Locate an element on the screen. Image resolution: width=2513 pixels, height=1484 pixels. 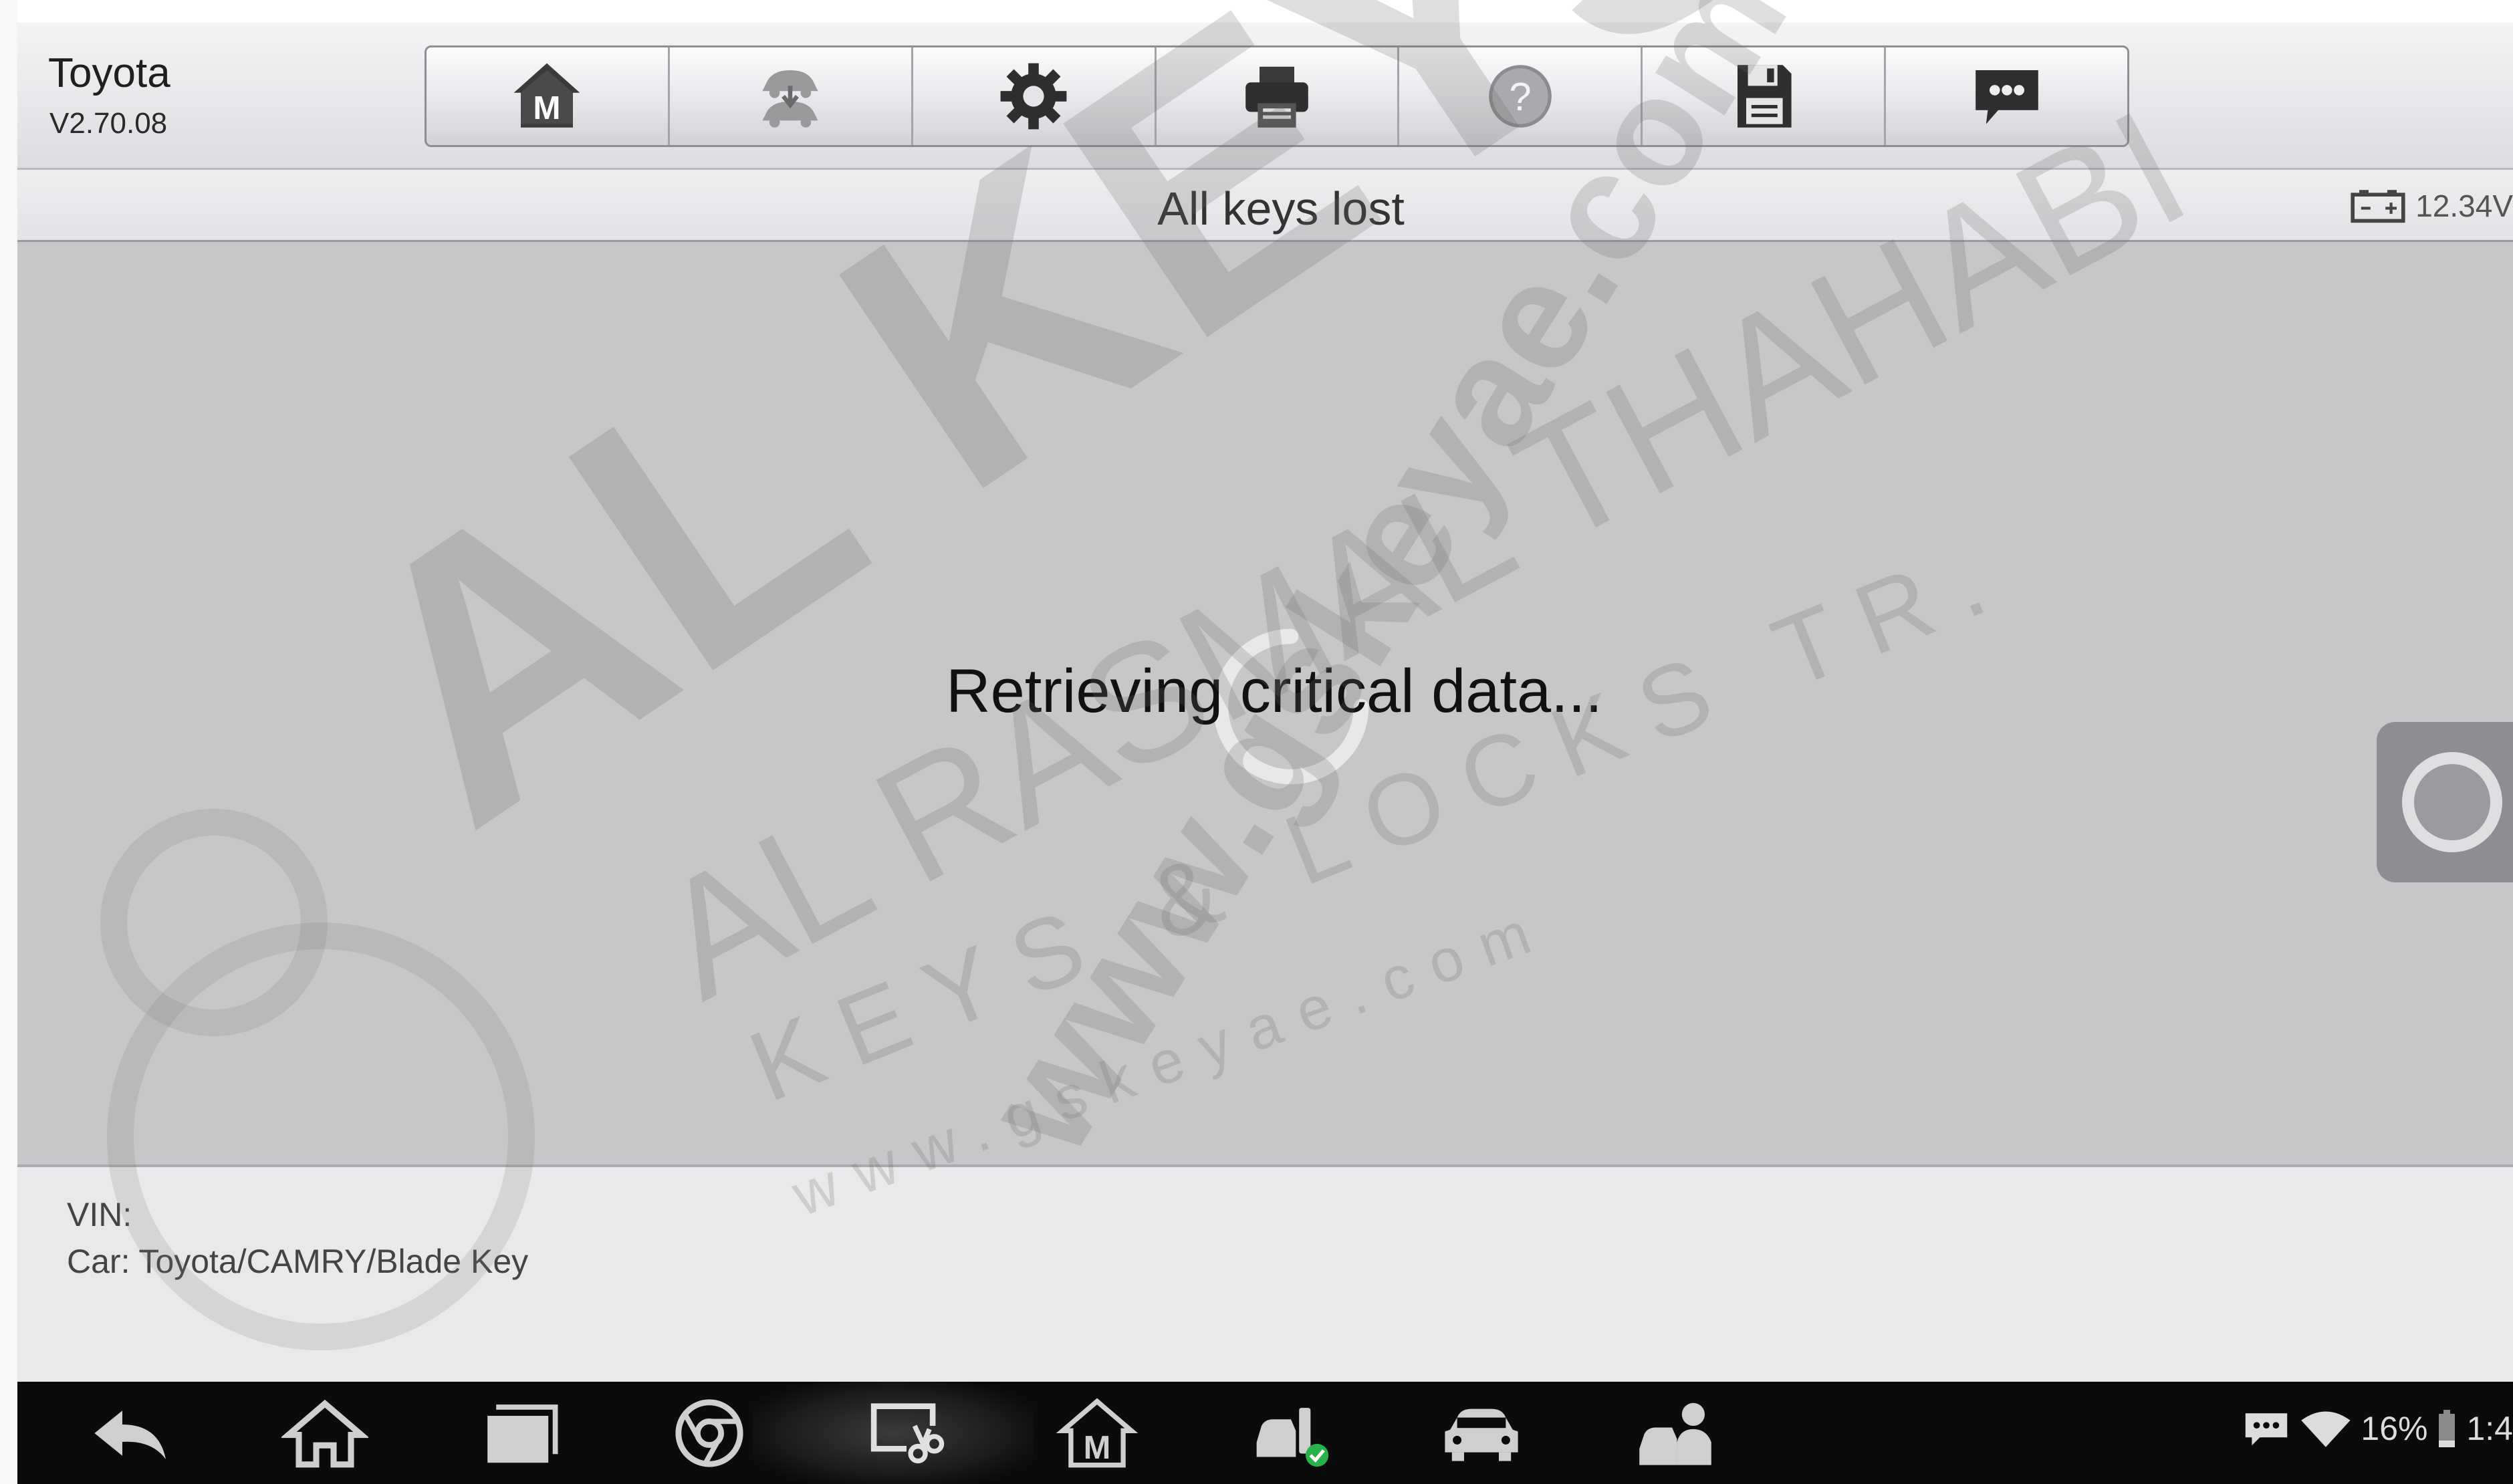
home-button: M is located at coordinates (549, 96).